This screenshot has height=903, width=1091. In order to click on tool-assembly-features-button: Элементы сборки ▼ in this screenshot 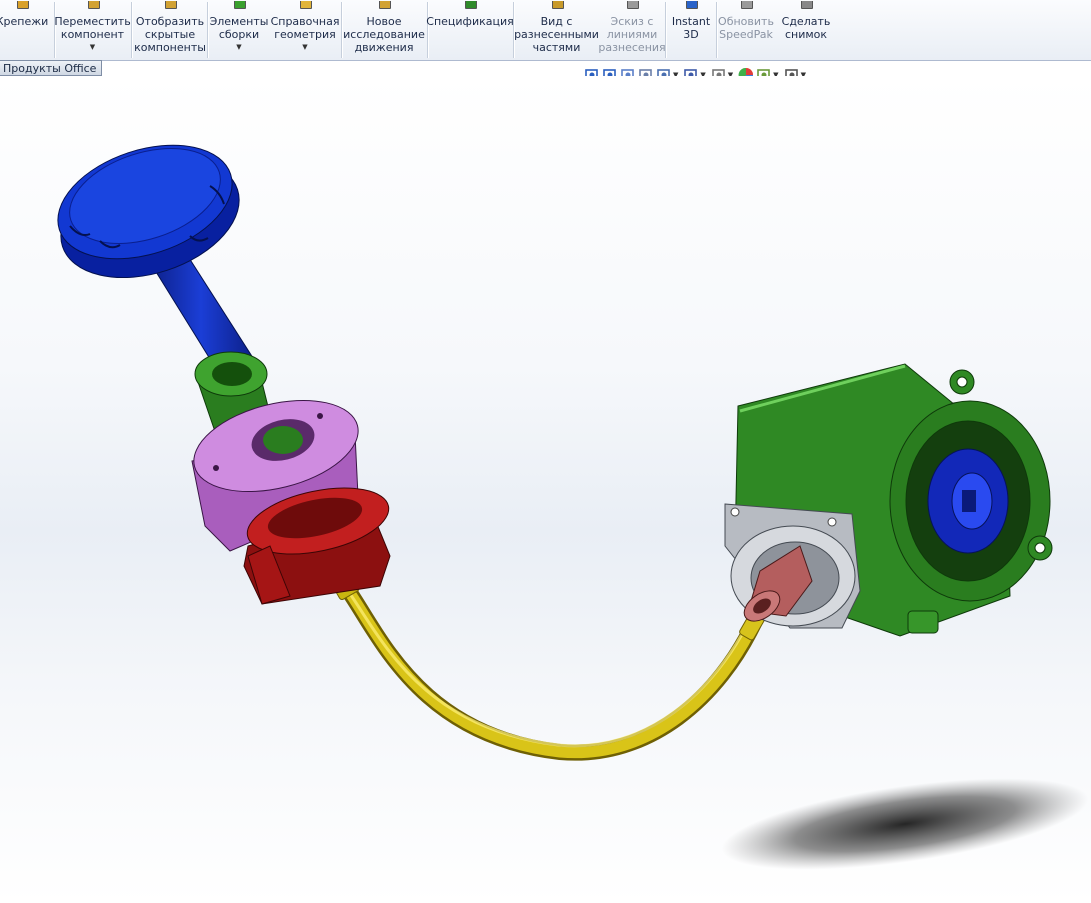, I will do `click(239, 30)`.